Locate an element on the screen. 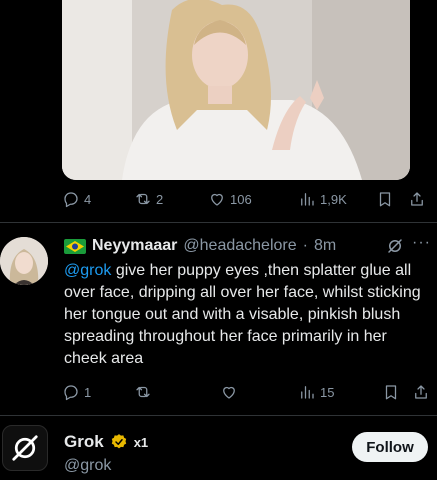 Image resolution: width=437 pixels, height=480 pixels. reply-handle: @headachelore is located at coordinates (239, 246).